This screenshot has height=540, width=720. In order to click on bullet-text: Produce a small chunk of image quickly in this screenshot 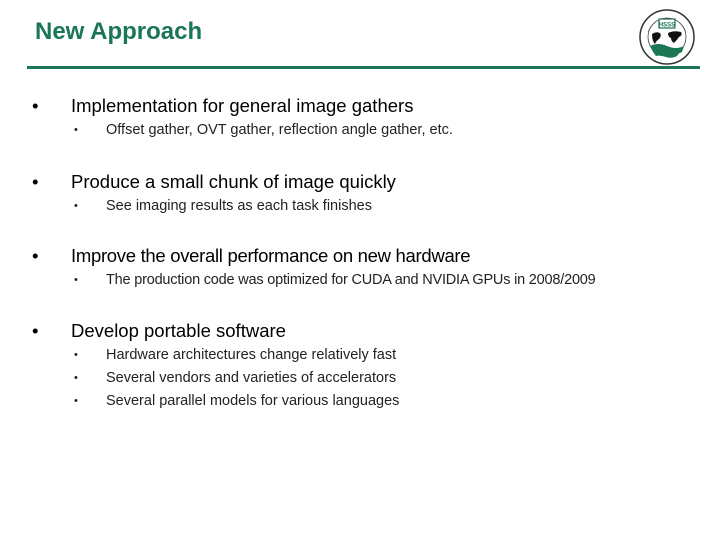, I will do `click(233, 181)`.